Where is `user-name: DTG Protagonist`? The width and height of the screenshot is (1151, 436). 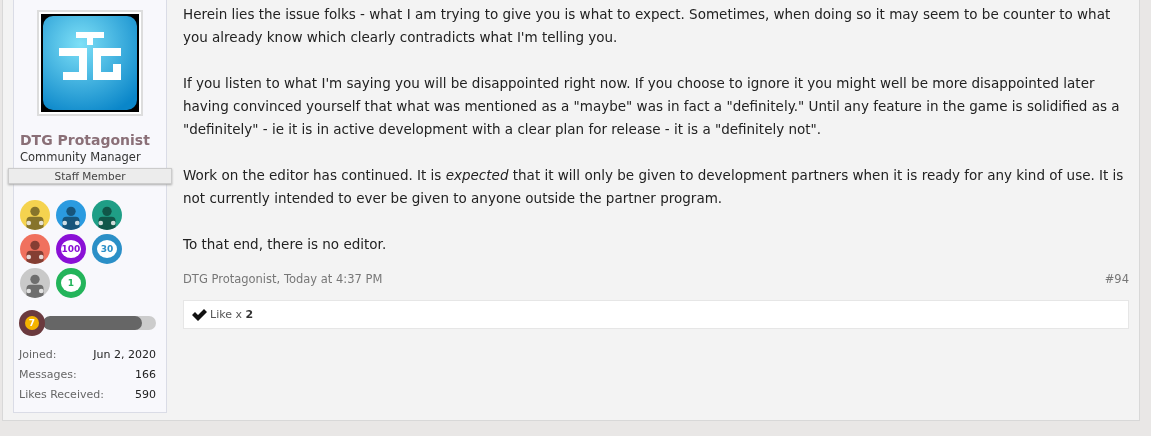
user-name: DTG Protagonist is located at coordinates (85, 140).